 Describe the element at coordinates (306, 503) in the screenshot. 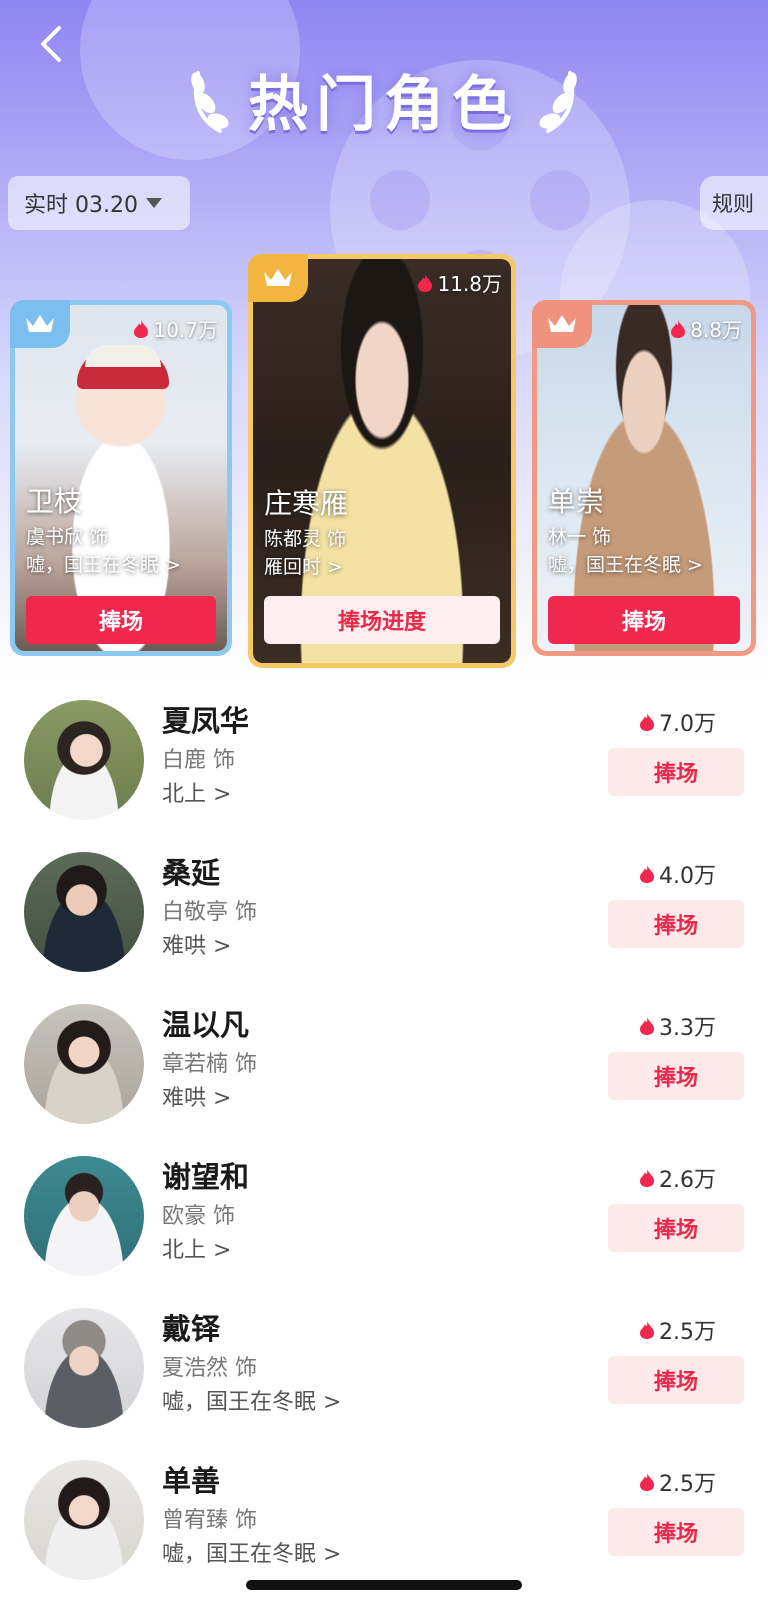

I see `role-name: 庄寒雁` at that location.